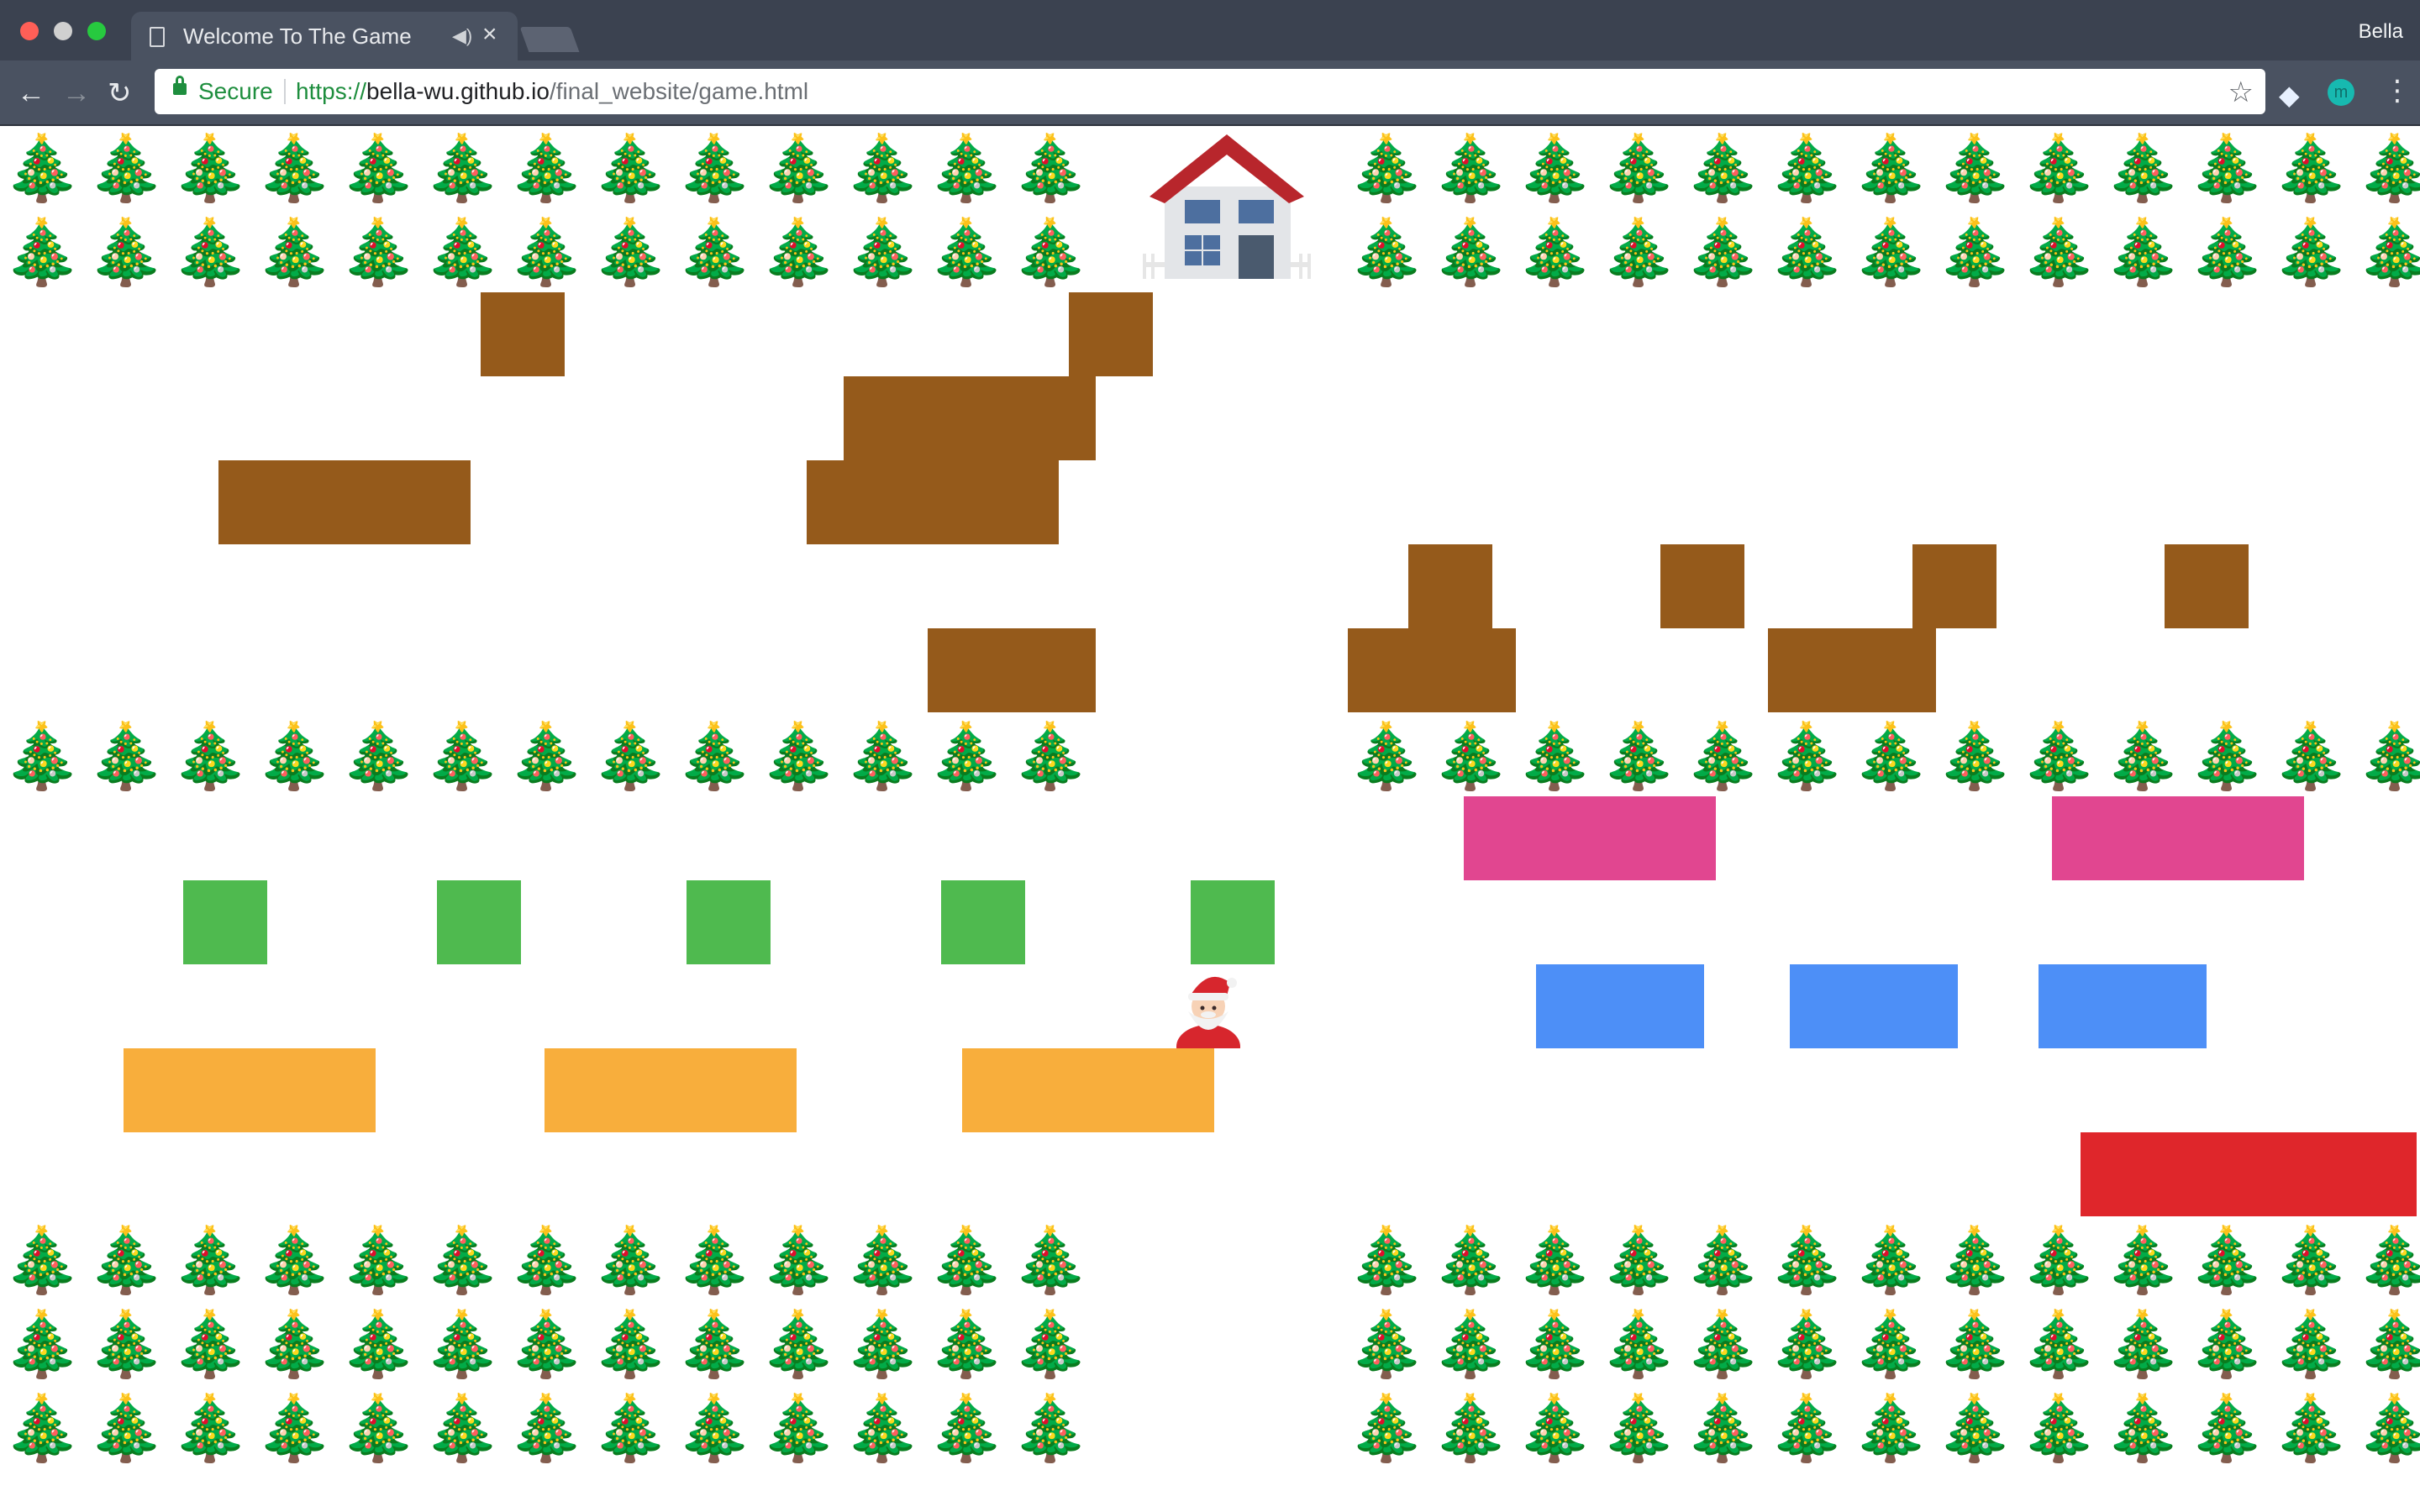  What do you see at coordinates (2341, 92) in the screenshot?
I see `extension-badge-icon: m` at bounding box center [2341, 92].